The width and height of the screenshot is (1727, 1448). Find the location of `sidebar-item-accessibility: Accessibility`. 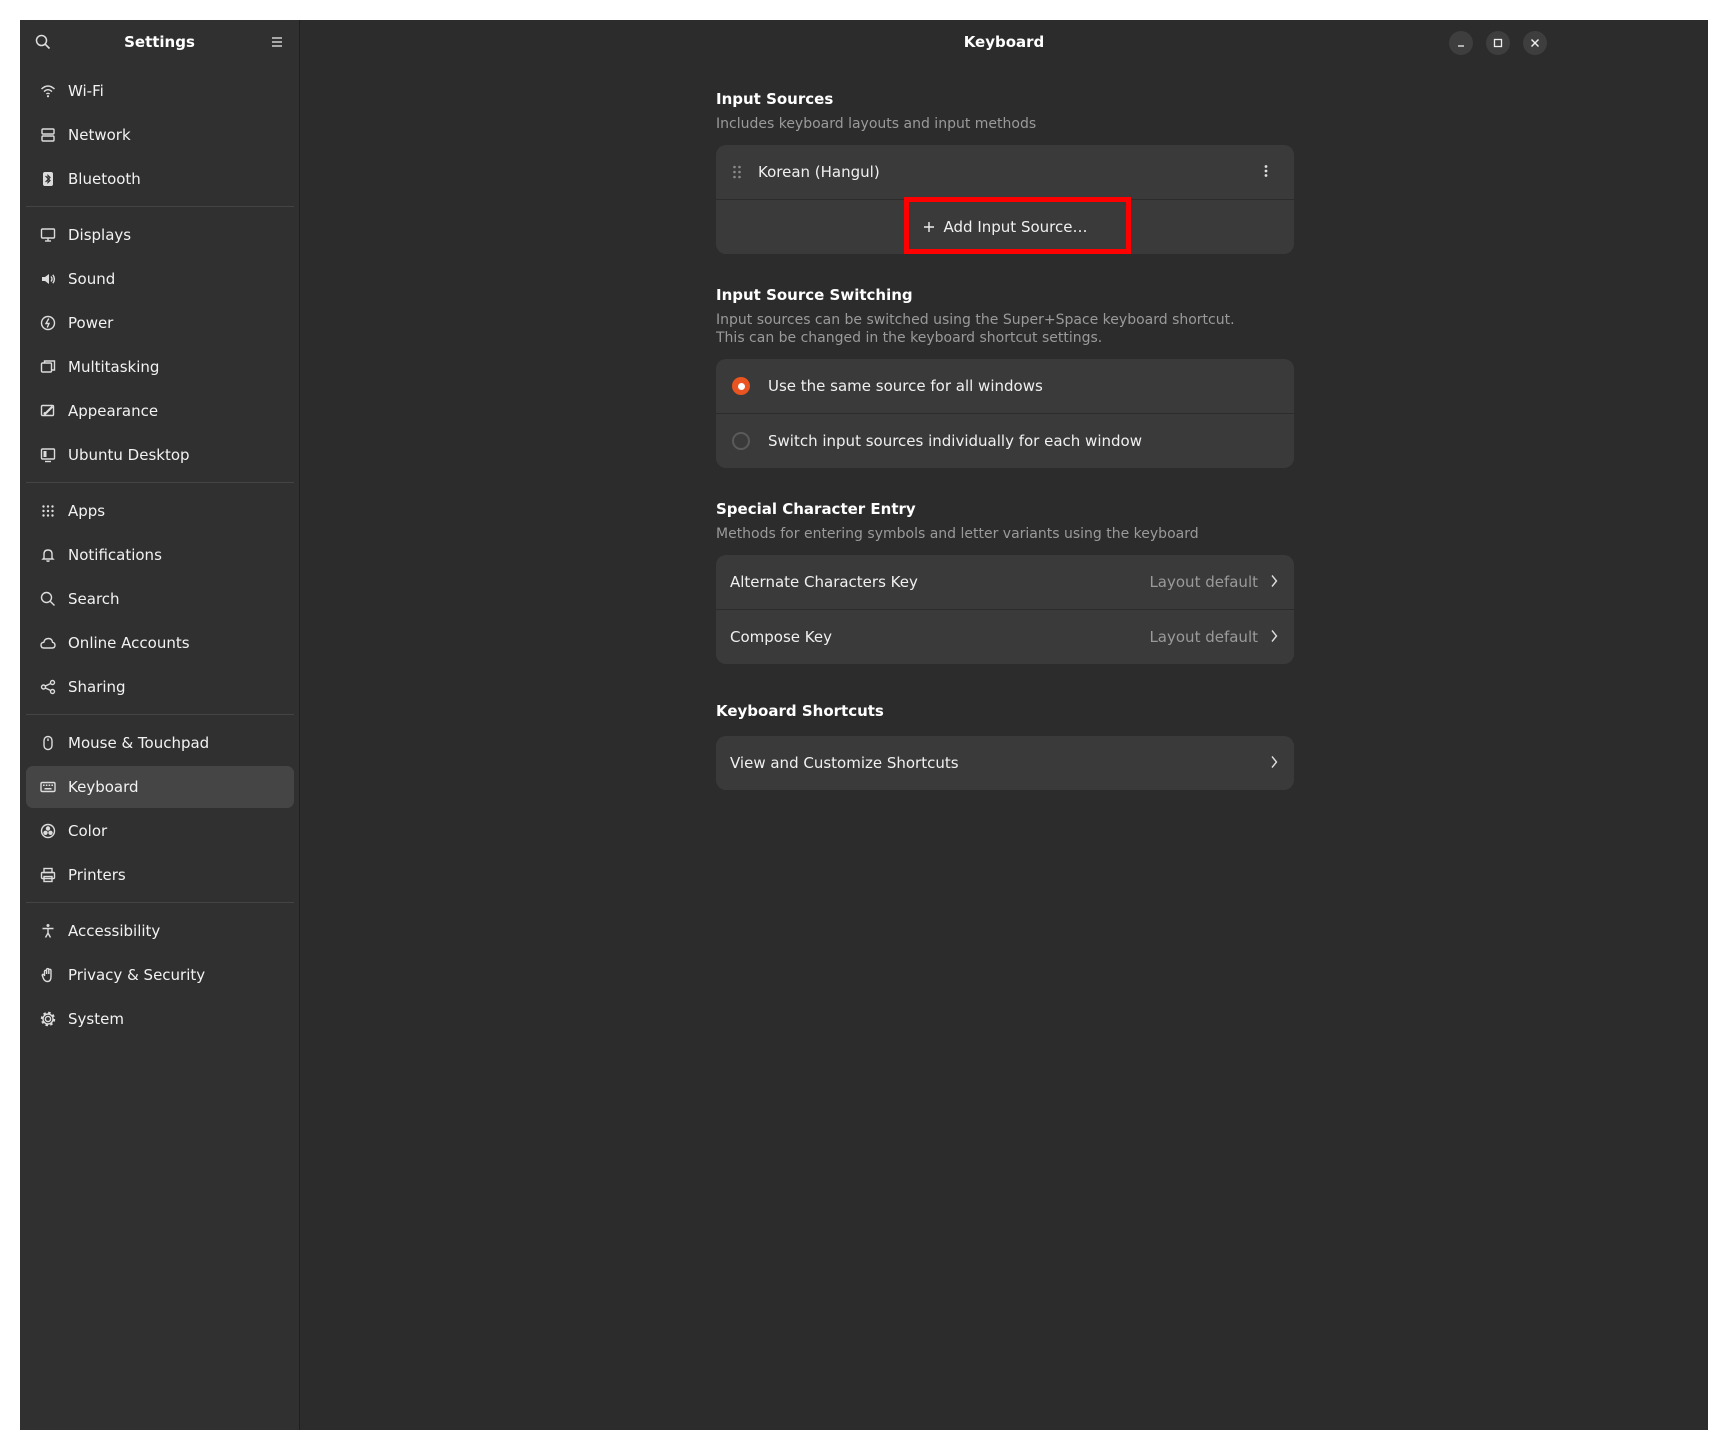

sidebar-item-accessibility: Accessibility is located at coordinates (160, 931).